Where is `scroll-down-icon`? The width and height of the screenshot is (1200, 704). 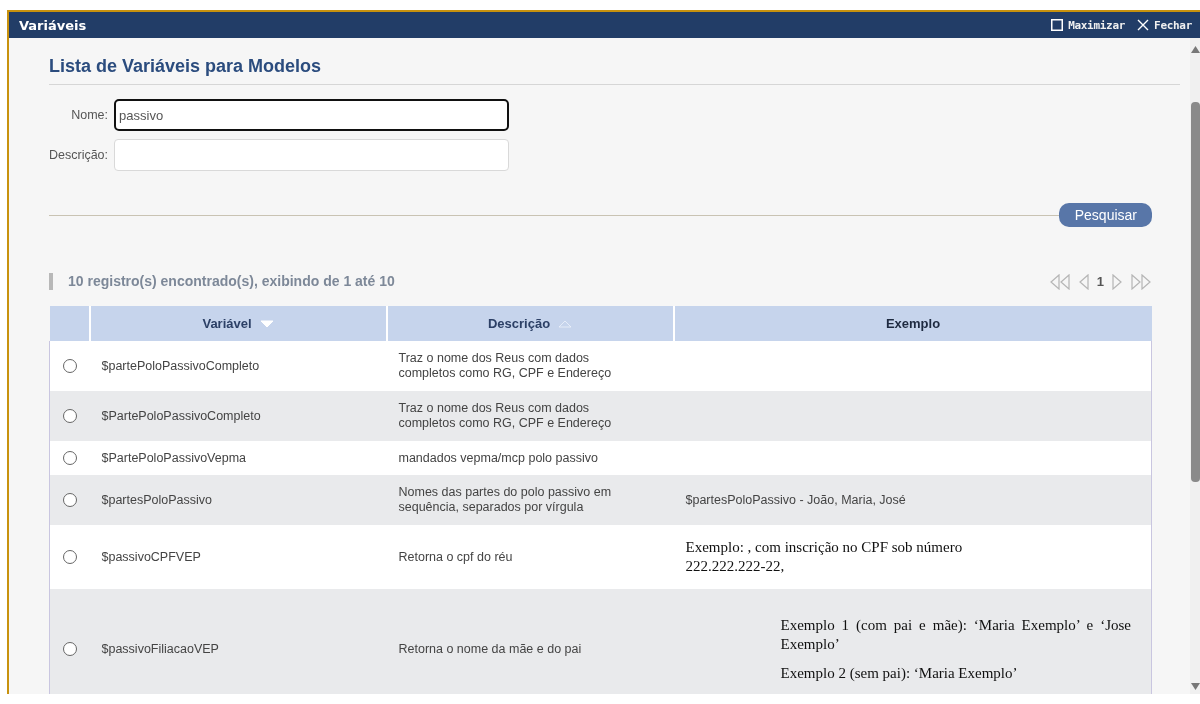
scroll-down-icon is located at coordinates (1195, 686).